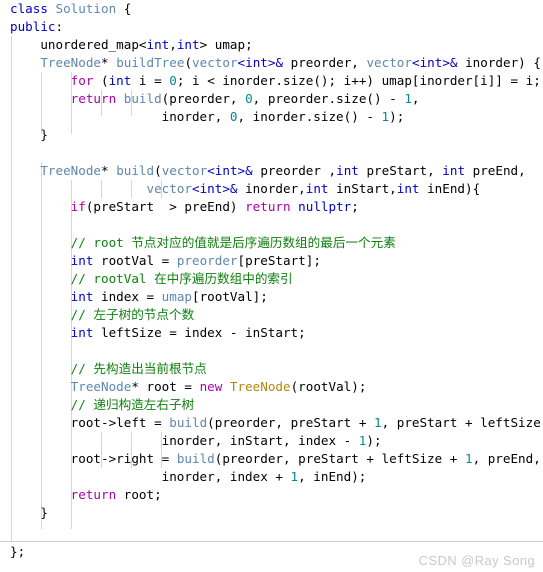 The width and height of the screenshot is (543, 572). What do you see at coordinates (499, 62) in the screenshot?
I see `param-inorder: inorder) {` at bounding box center [499, 62].